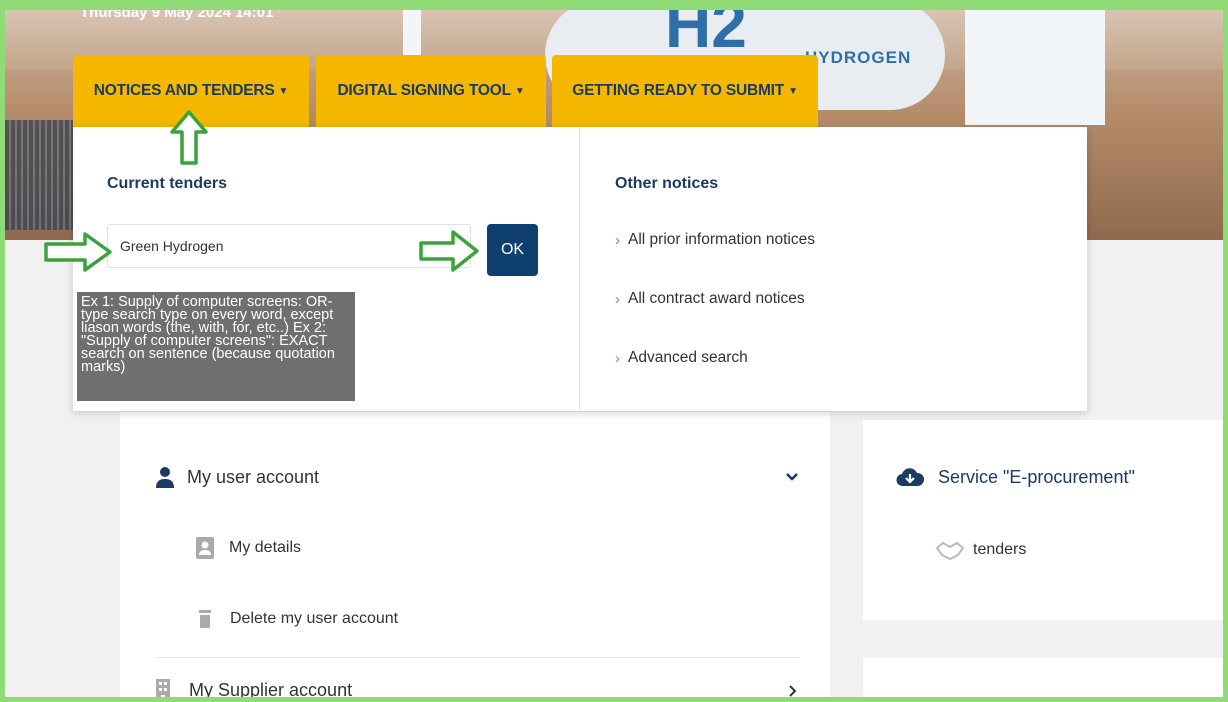 This screenshot has height=702, width=1228. I want to click on annotation-arrow-up-icon, so click(189, 137).